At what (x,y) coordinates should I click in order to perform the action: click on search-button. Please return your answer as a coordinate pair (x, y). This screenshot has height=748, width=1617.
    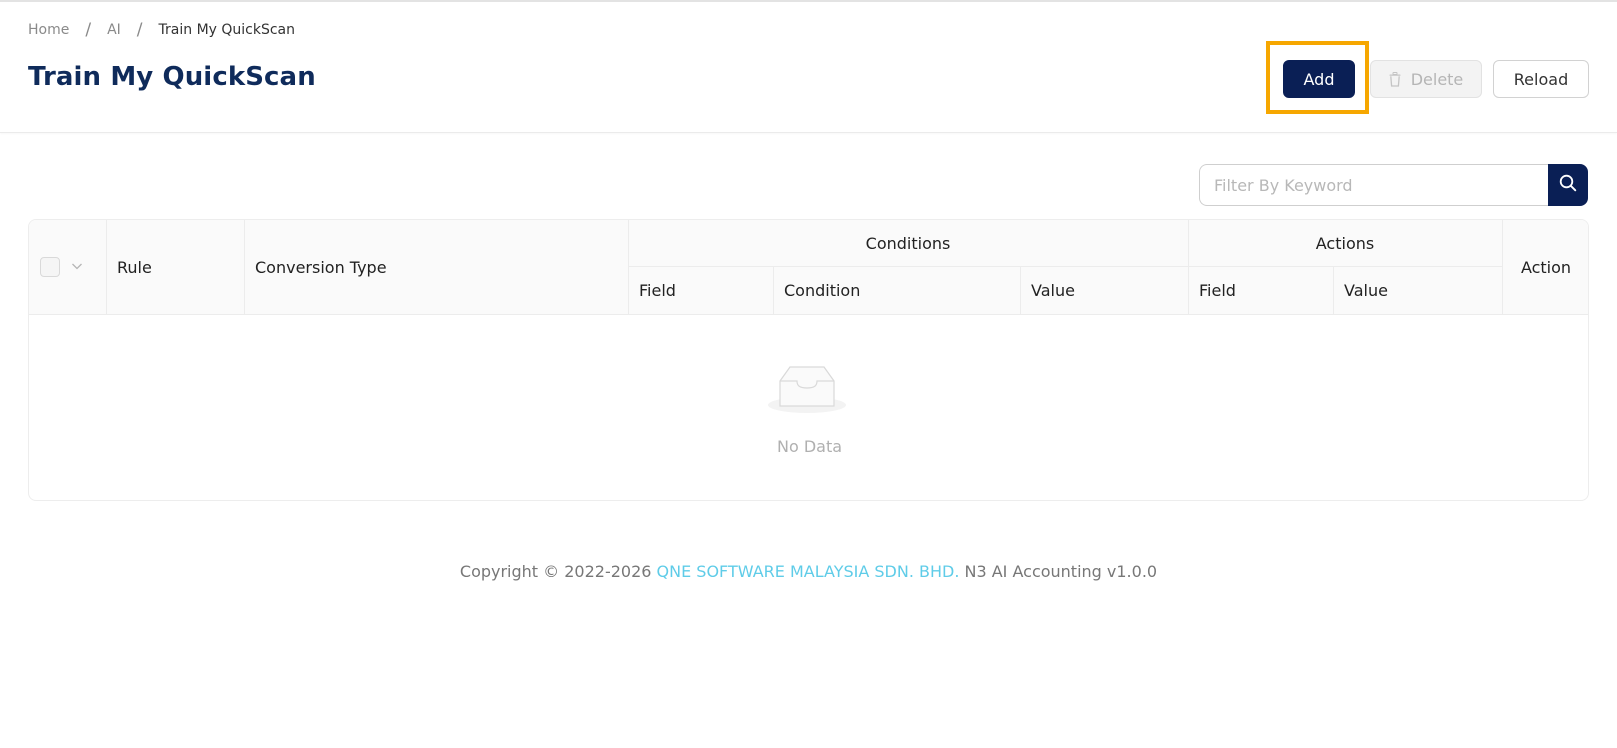
    Looking at the image, I should click on (1568, 185).